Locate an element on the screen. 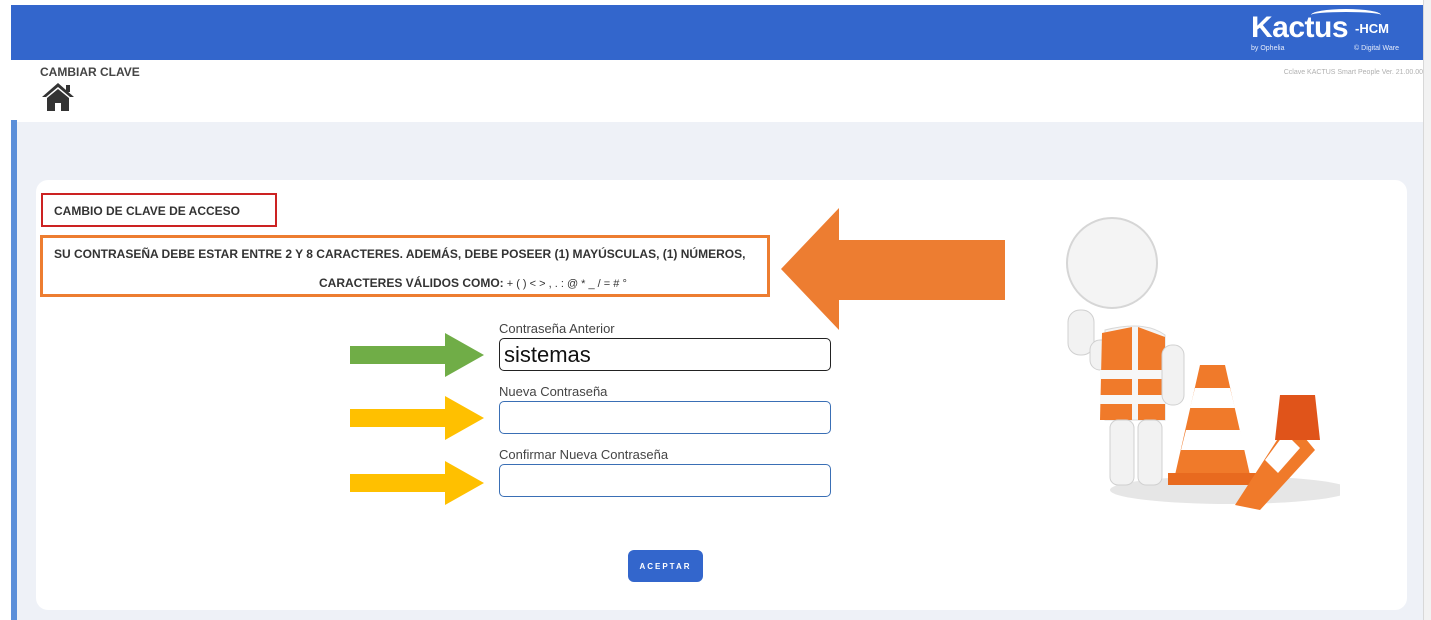 This screenshot has width=1431, height=620. confirm-password-input is located at coordinates (665, 480).